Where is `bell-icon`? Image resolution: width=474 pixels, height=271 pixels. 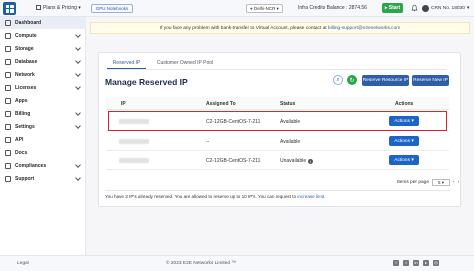 bell-icon is located at coordinates (414, 8).